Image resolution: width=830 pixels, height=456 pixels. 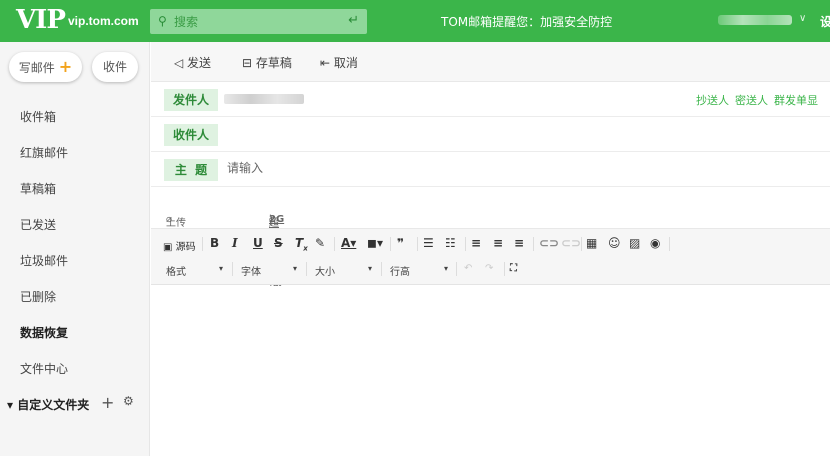 What do you see at coordinates (526, 21) in the screenshot?
I see `security-notice: TOM邮箱提醒您：加强安全防控` at bounding box center [526, 21].